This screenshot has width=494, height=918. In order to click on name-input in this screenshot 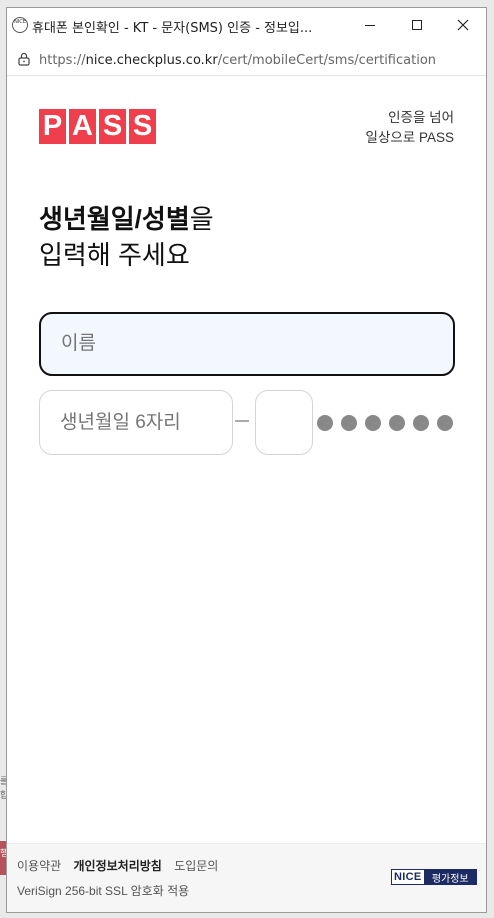, I will do `click(247, 344)`.